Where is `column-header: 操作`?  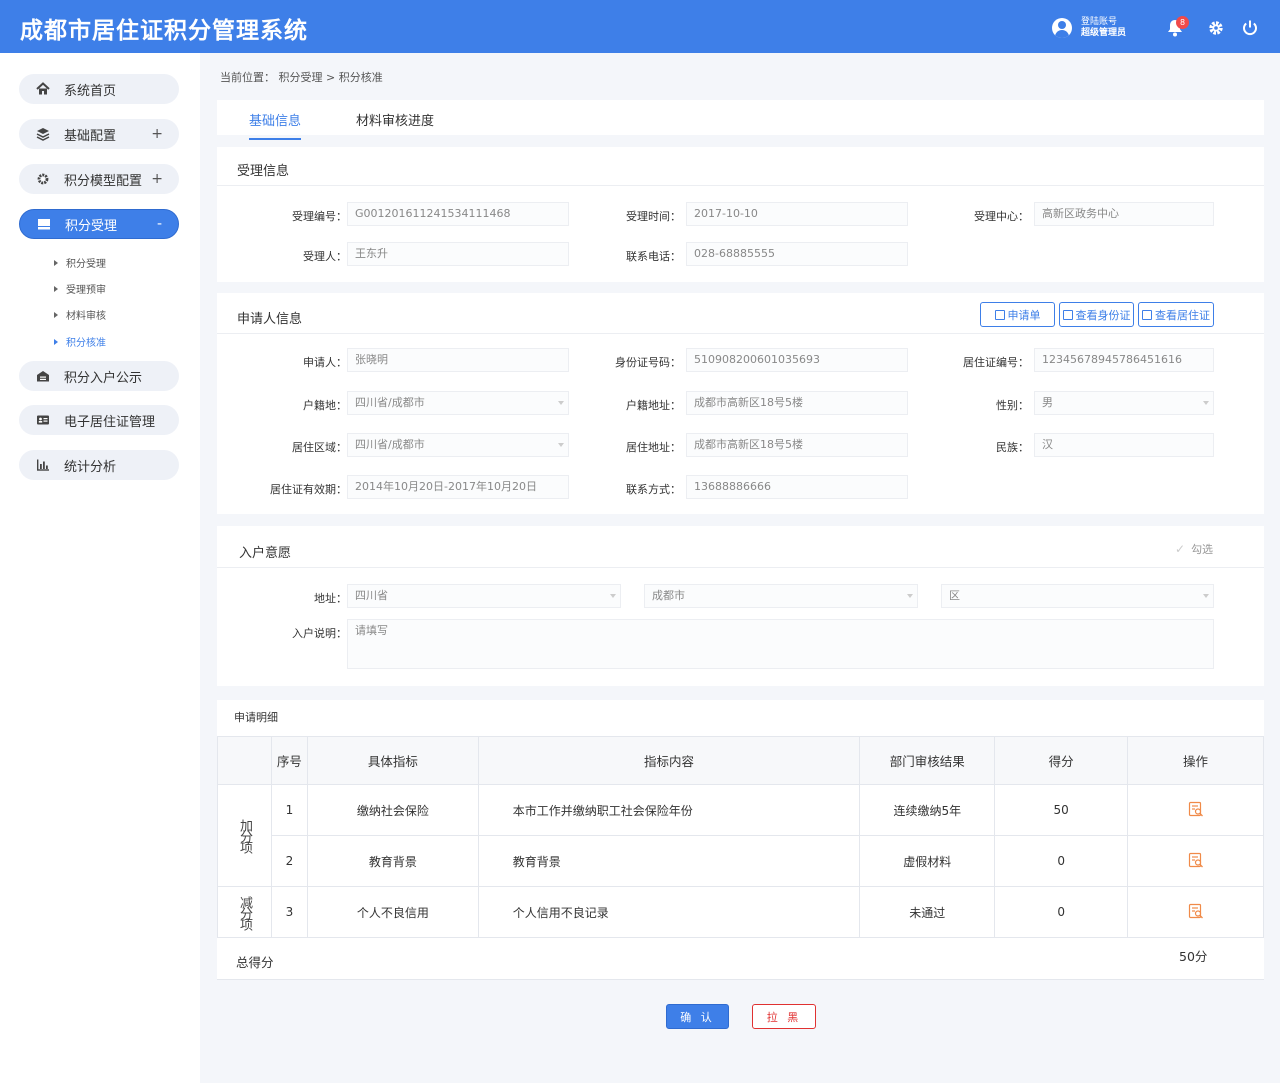 column-header: 操作 is located at coordinates (1195, 760).